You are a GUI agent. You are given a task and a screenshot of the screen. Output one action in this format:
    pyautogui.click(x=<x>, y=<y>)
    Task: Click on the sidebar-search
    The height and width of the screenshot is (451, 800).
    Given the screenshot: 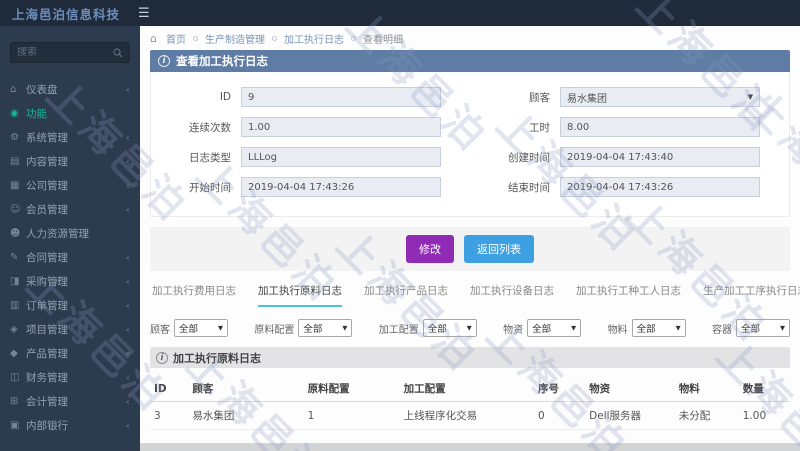 What is the action you would take?
    pyautogui.click(x=70, y=52)
    